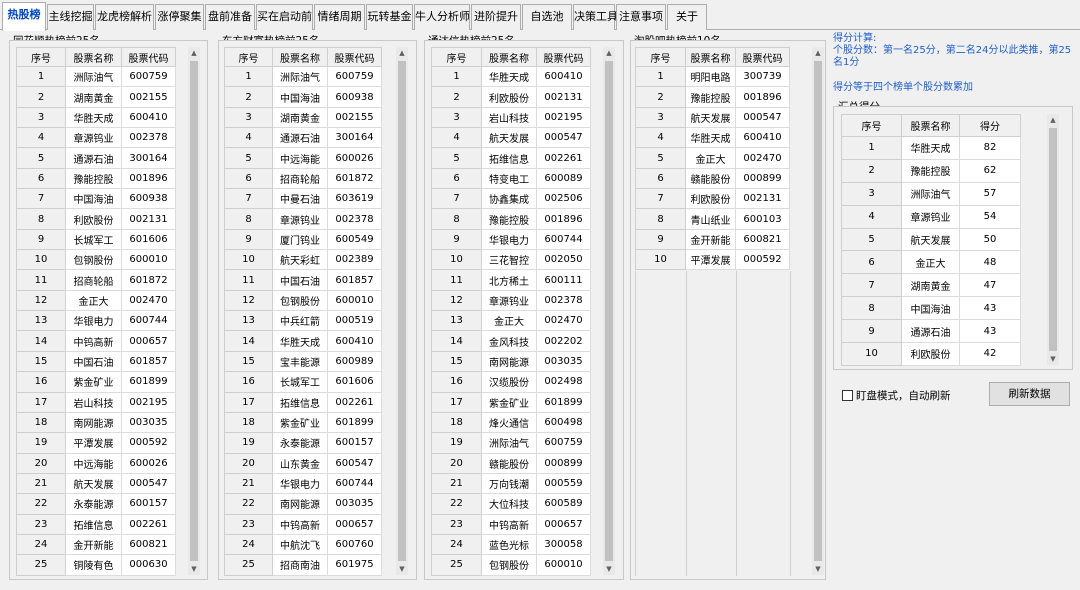  What do you see at coordinates (931, 331) in the screenshot?
I see `table-row: 9 通源石油 43` at bounding box center [931, 331].